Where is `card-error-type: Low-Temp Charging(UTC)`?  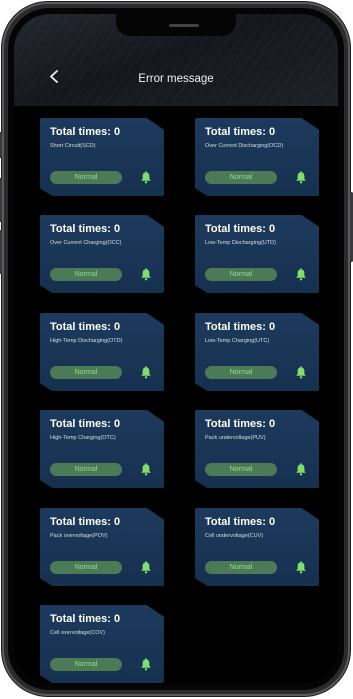
card-error-type: Low-Temp Charging(UTC) is located at coordinates (237, 341).